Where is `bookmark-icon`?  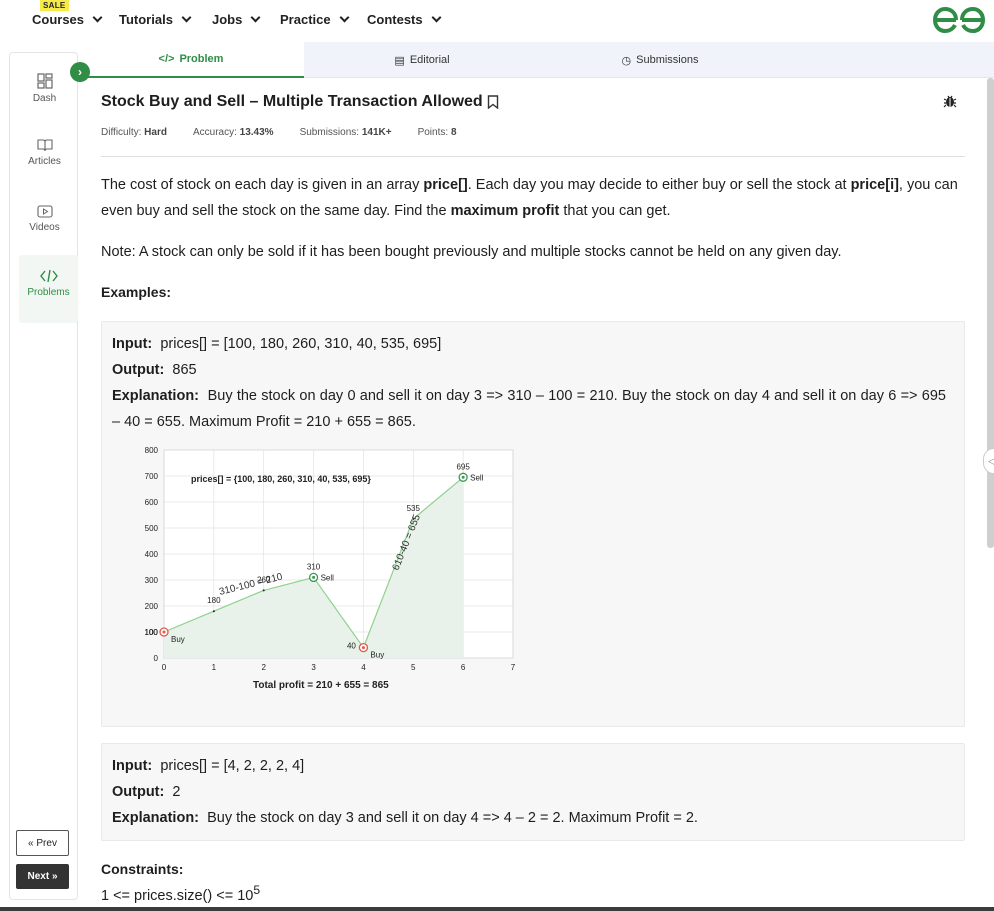
bookmark-icon is located at coordinates (493, 102).